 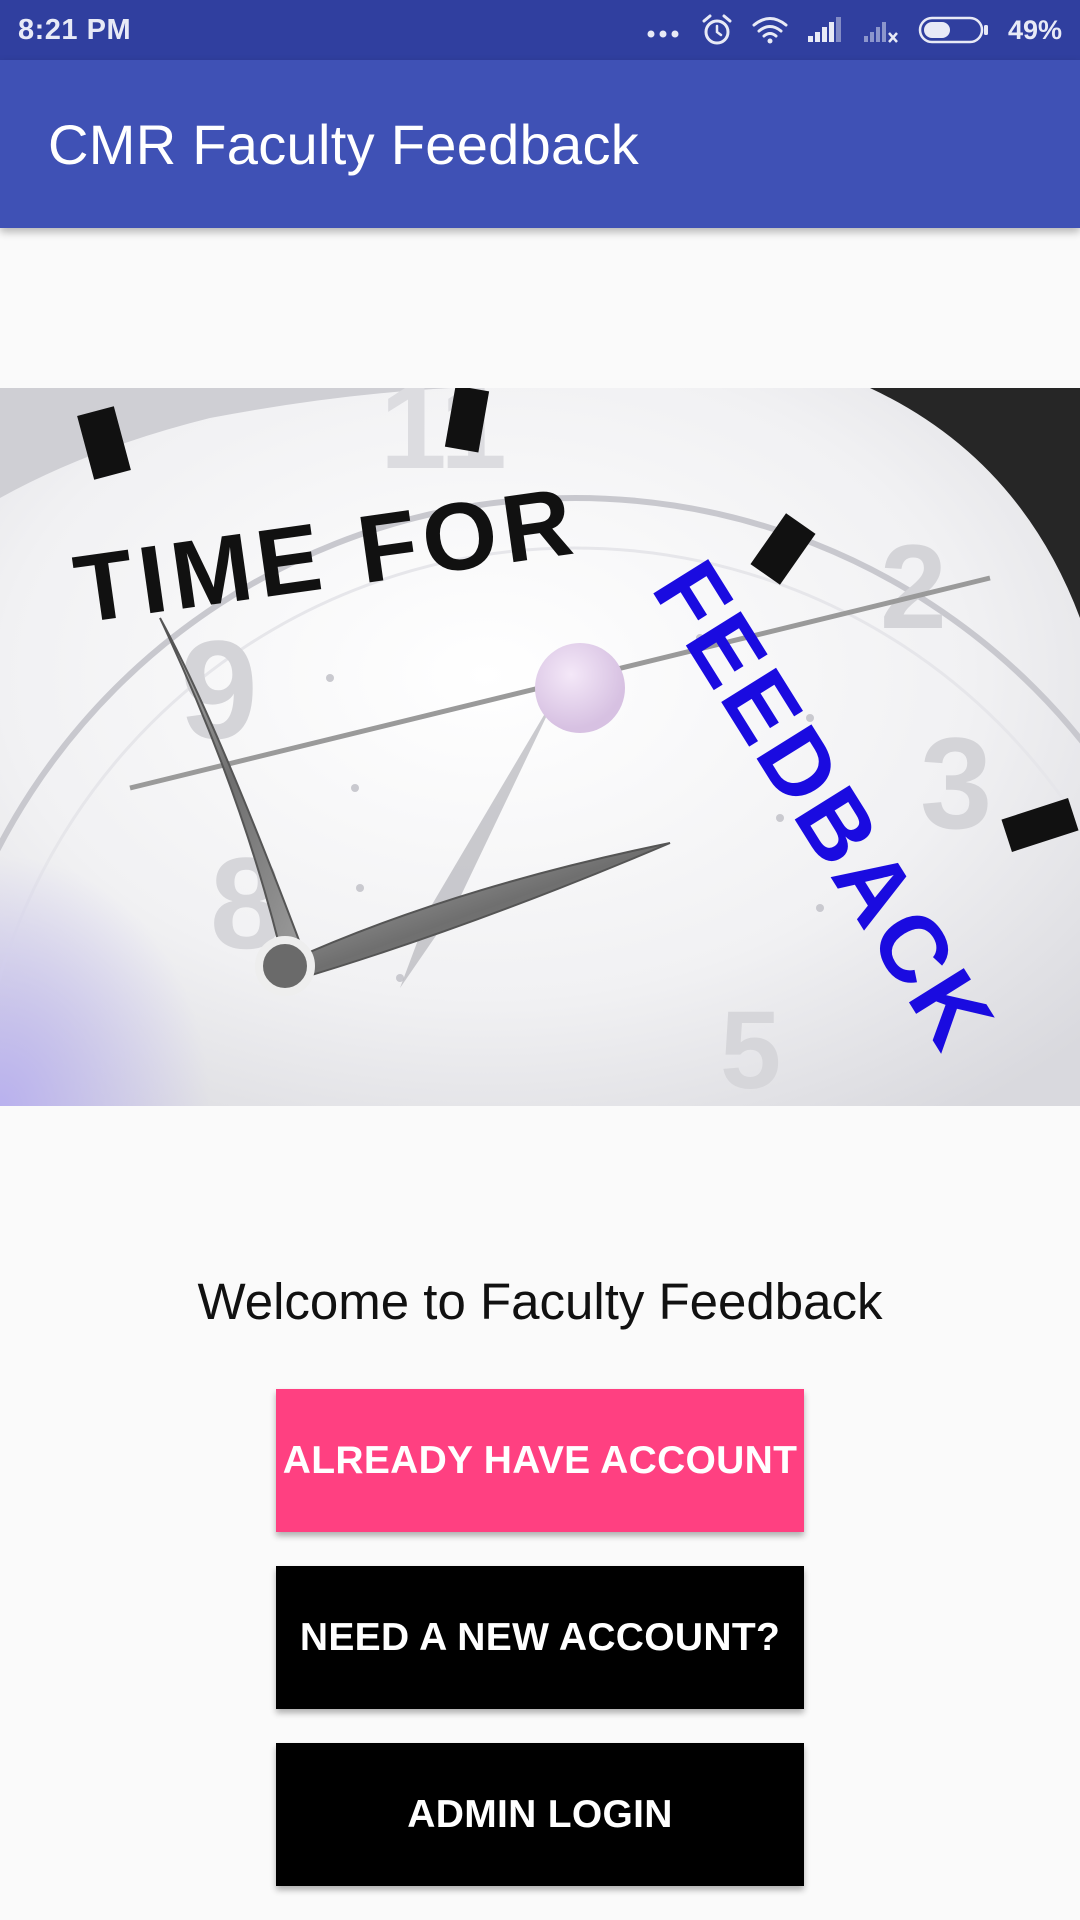 I want to click on status-icons: 49%, so click(x=854, y=30).